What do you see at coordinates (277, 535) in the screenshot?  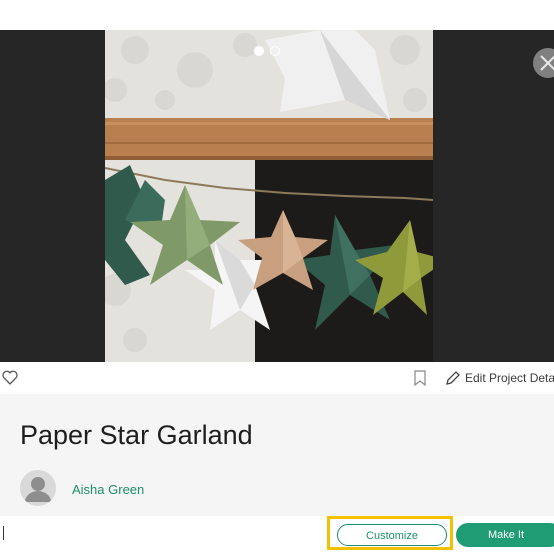 I see `bottom-action-bar: Customize Make It` at bounding box center [277, 535].